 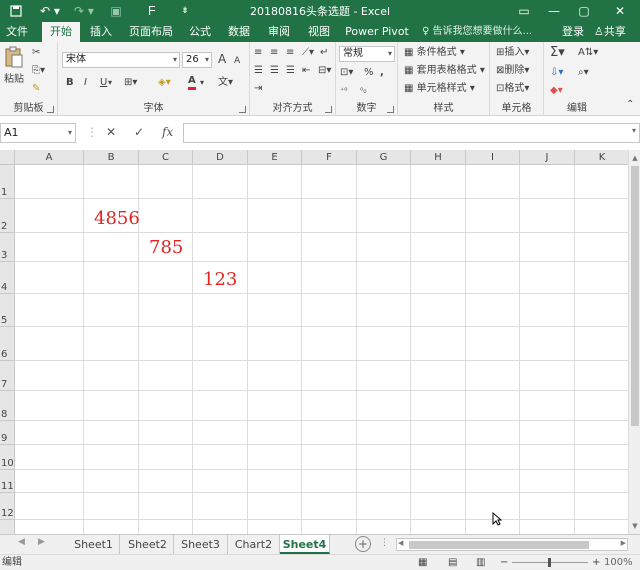 I want to click on scroll-down-icon: ▼, so click(x=634, y=526).